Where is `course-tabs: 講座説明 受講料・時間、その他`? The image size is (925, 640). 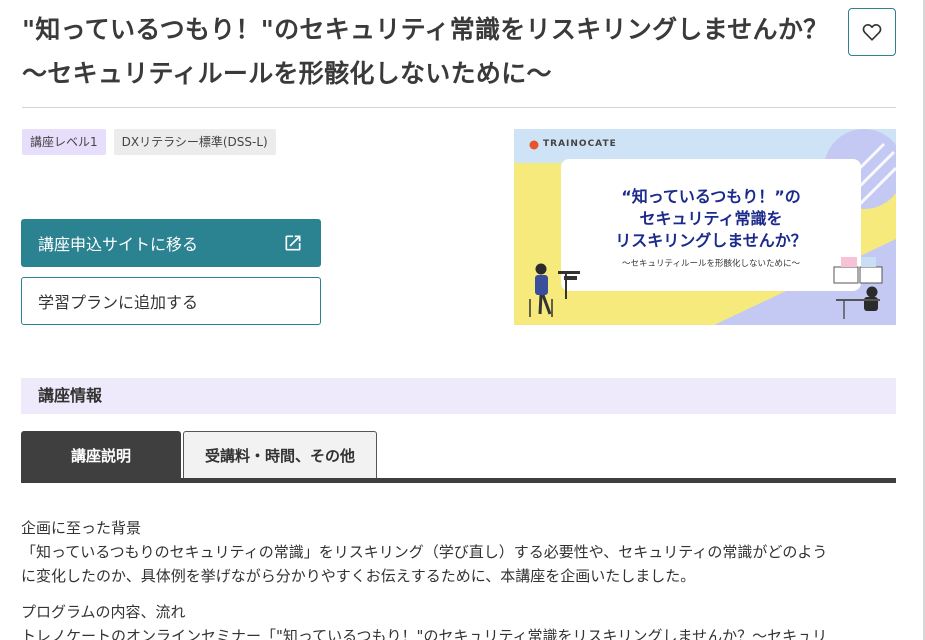 course-tabs: 講座説明 受講料・時間、その他 is located at coordinates (458, 457).